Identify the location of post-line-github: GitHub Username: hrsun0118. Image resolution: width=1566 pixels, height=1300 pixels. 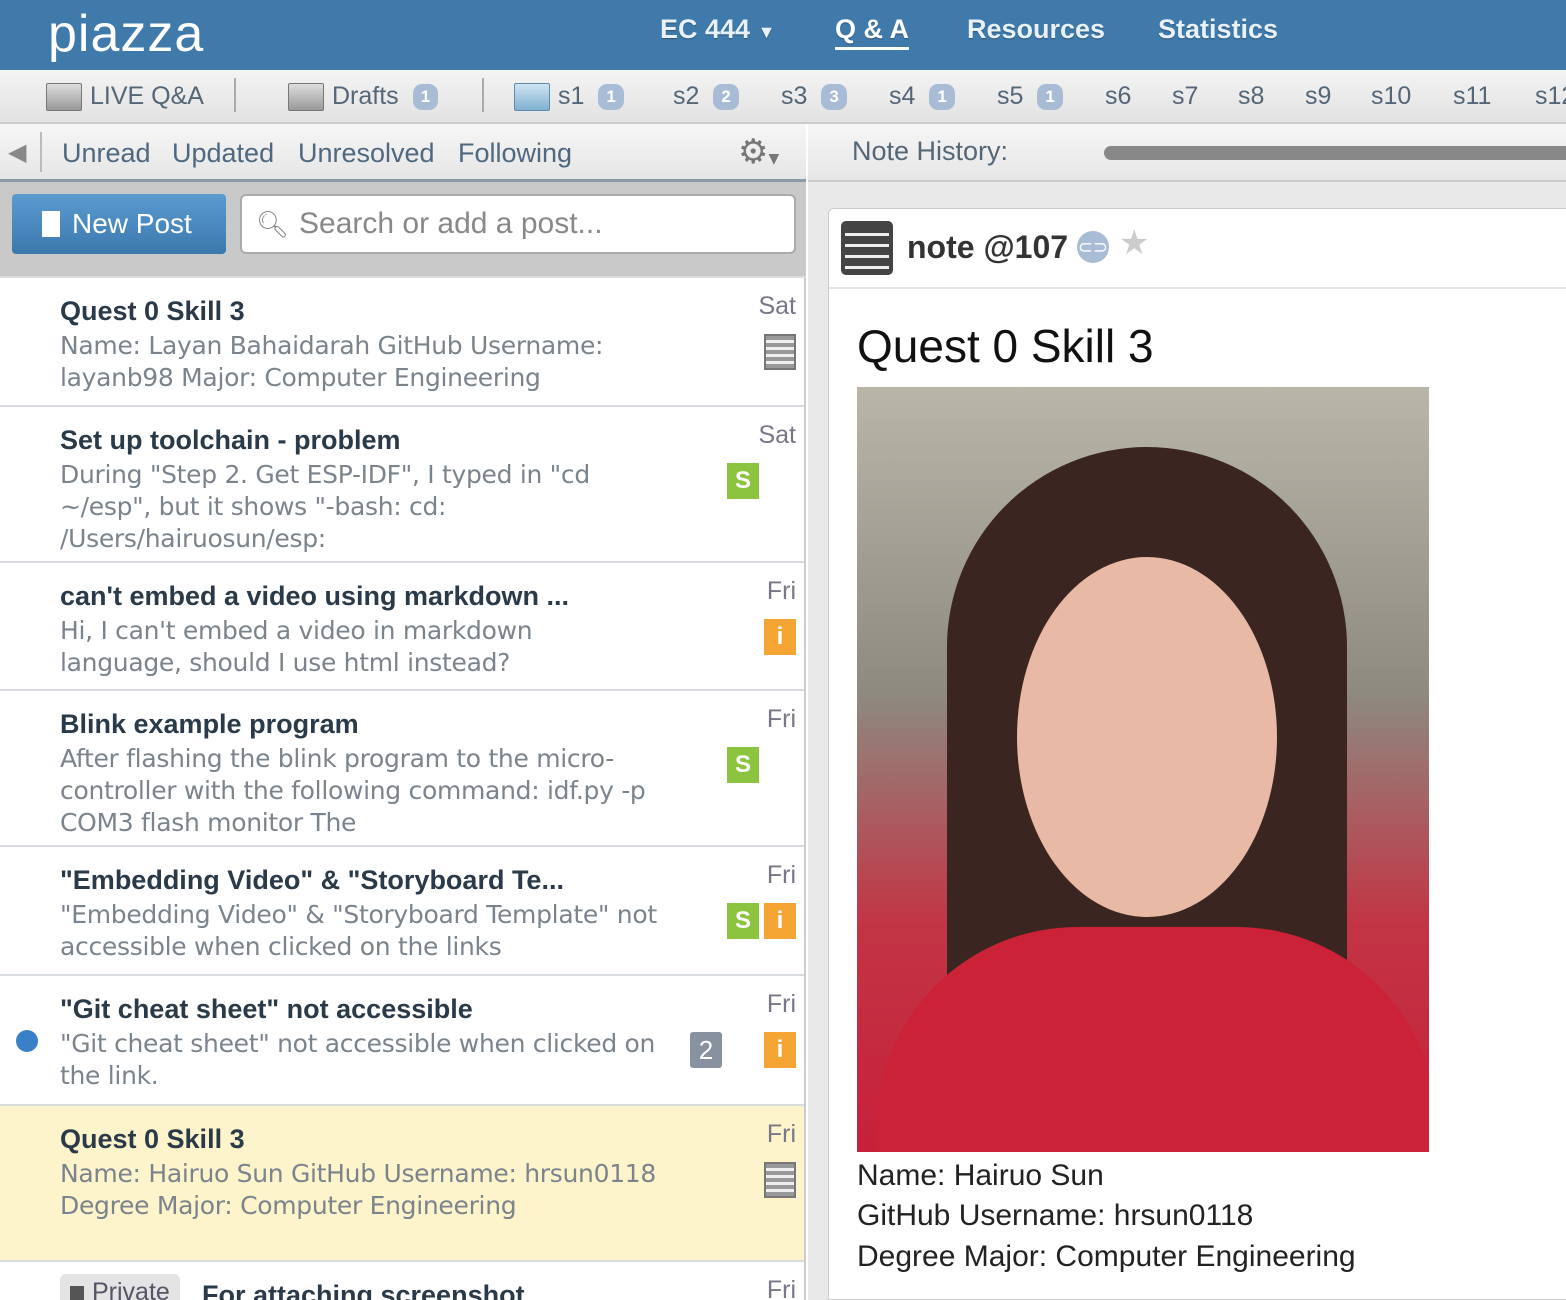
(1055, 1215).